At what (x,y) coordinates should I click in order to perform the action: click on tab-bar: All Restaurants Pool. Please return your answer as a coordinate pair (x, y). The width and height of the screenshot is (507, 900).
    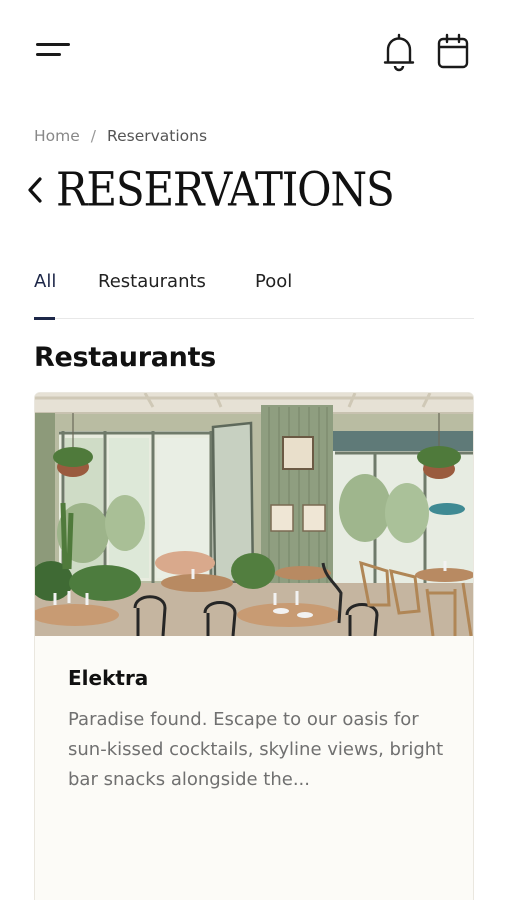
    Looking at the image, I should click on (254, 294).